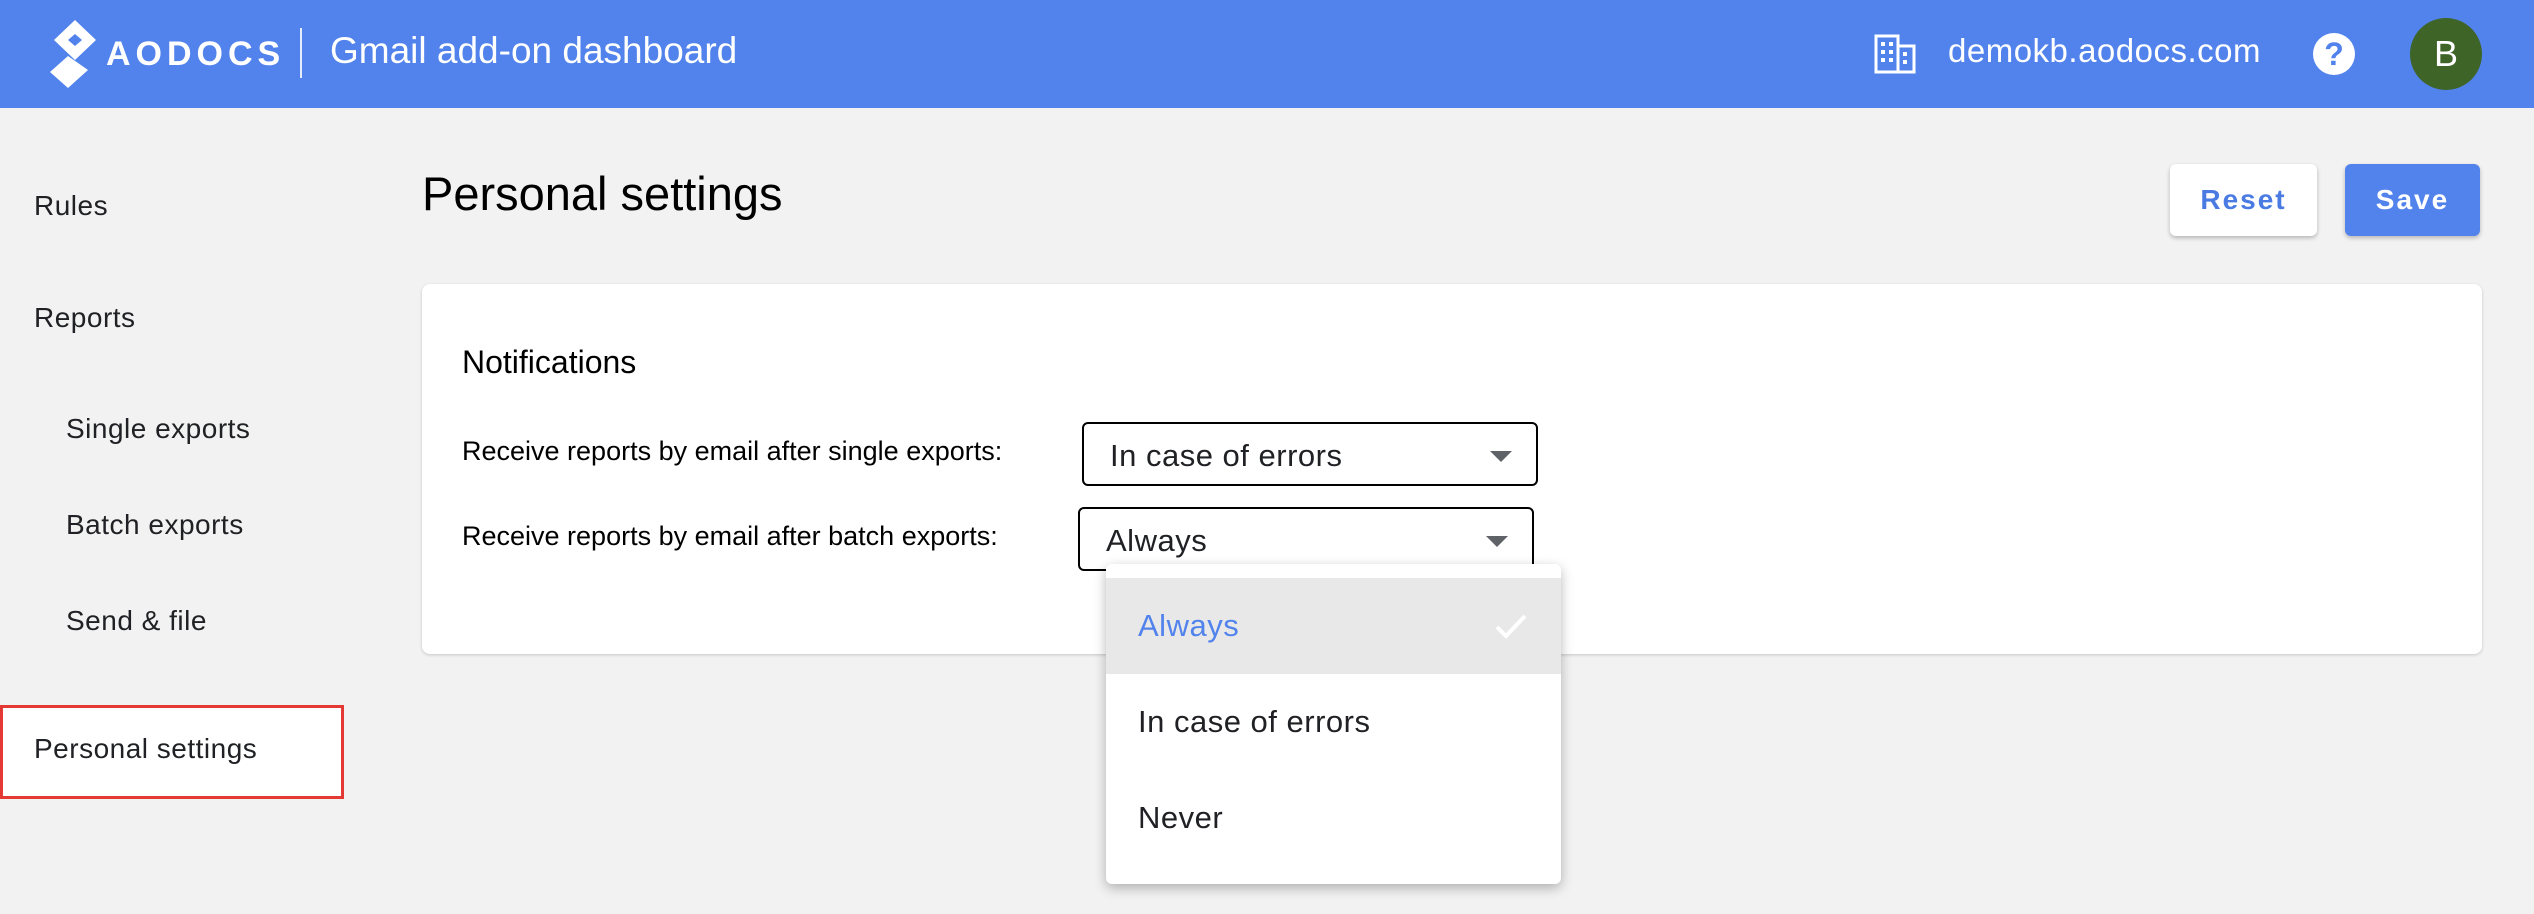  I want to click on building-icon, so click(1895, 54).